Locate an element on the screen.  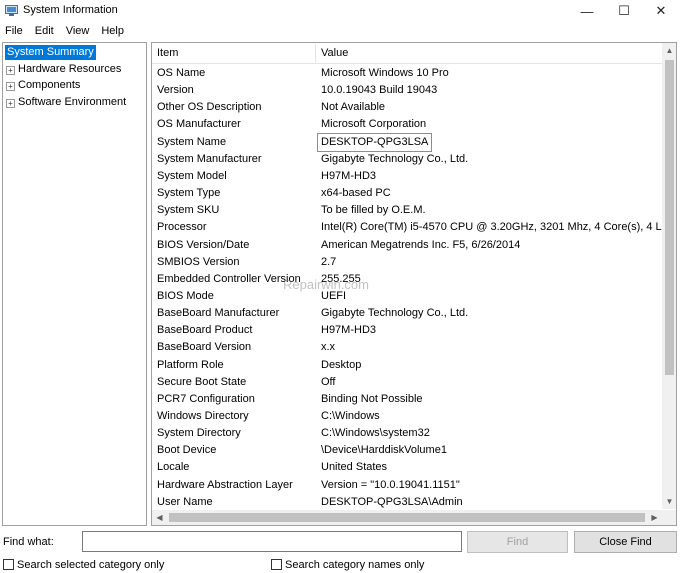
search-selected-category-checkbox: Search selected category only is located at coordinates (83, 564).